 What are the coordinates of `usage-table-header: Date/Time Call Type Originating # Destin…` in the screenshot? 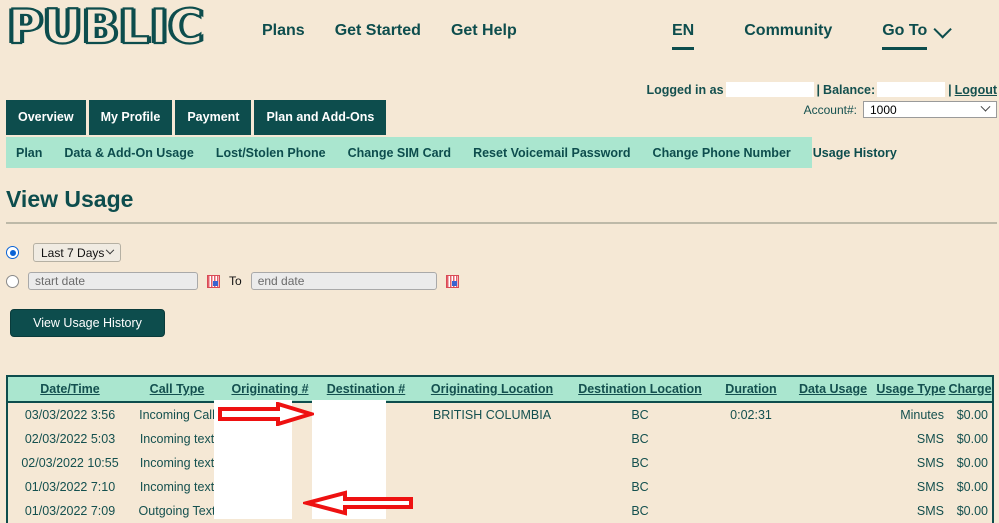 It's located at (500, 389).